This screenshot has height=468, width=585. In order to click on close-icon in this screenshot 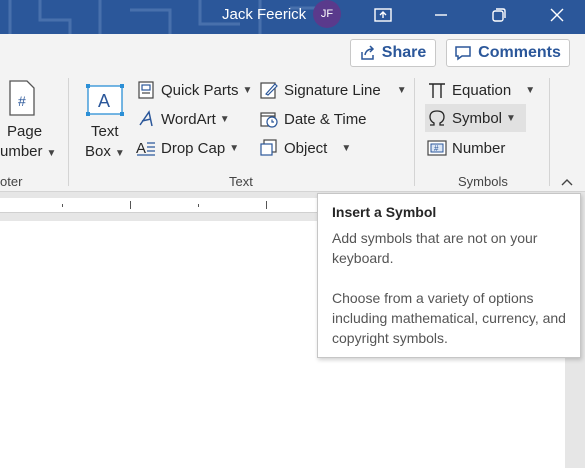, I will do `click(557, 15)`.